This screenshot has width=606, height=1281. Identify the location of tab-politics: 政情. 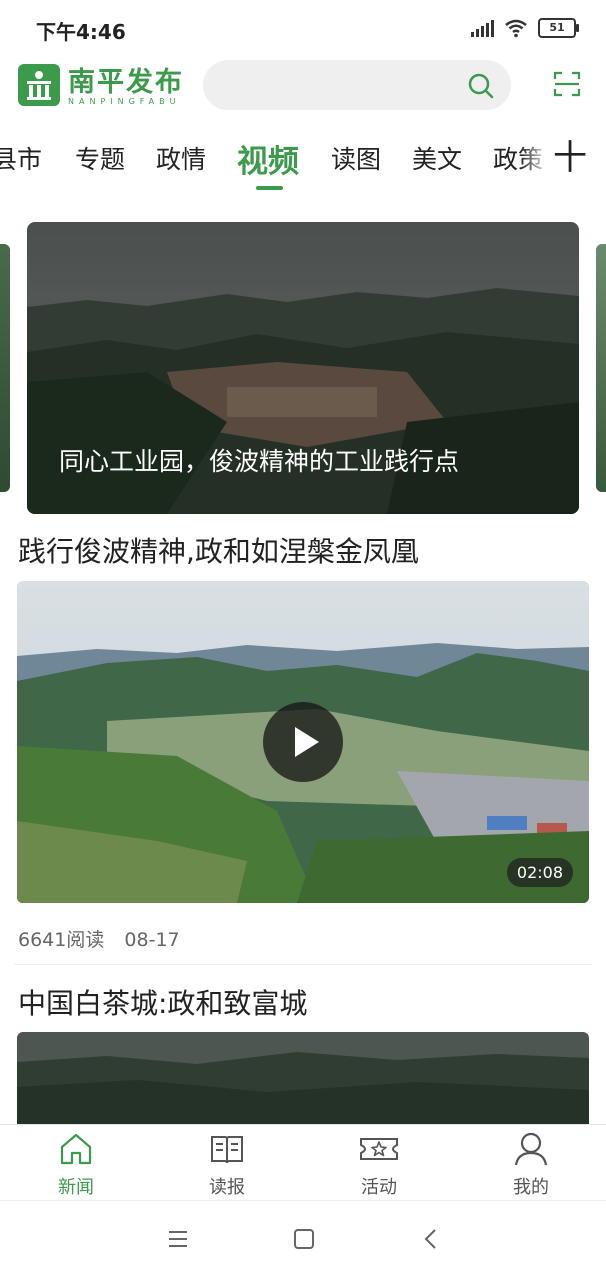
(181, 158).